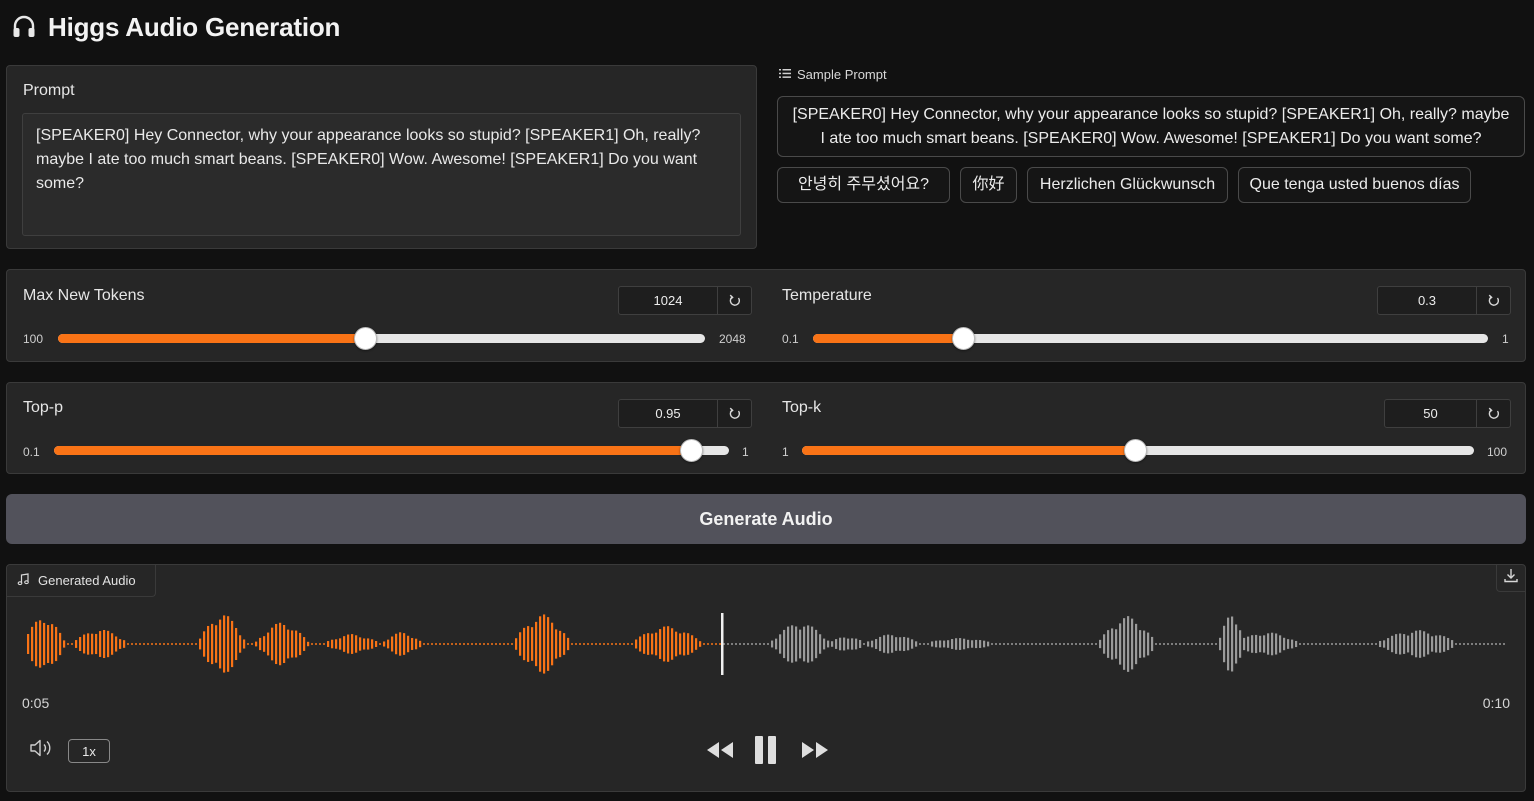  Describe the element at coordinates (1127, 185) in the screenshot. I see `sample-prompt-button: Herzlichen Glückwunsch` at that location.